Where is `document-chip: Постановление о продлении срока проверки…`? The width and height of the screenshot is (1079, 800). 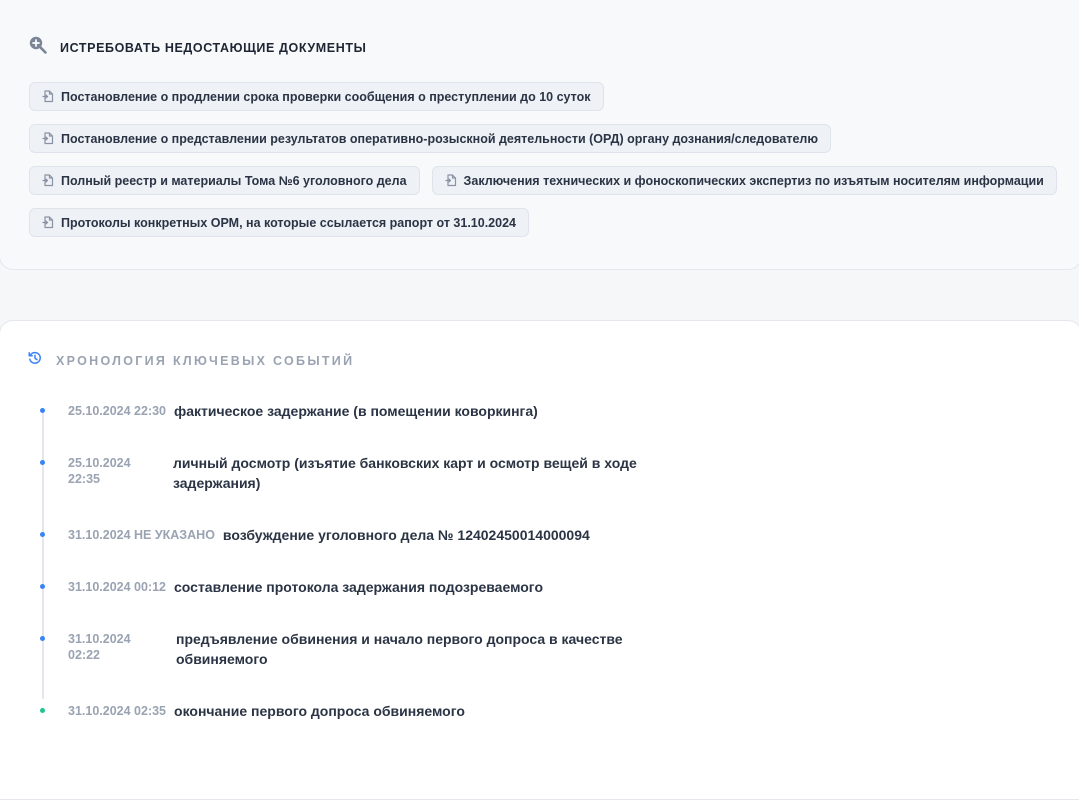
document-chip: Постановление о продлении срока проверки… is located at coordinates (316, 96).